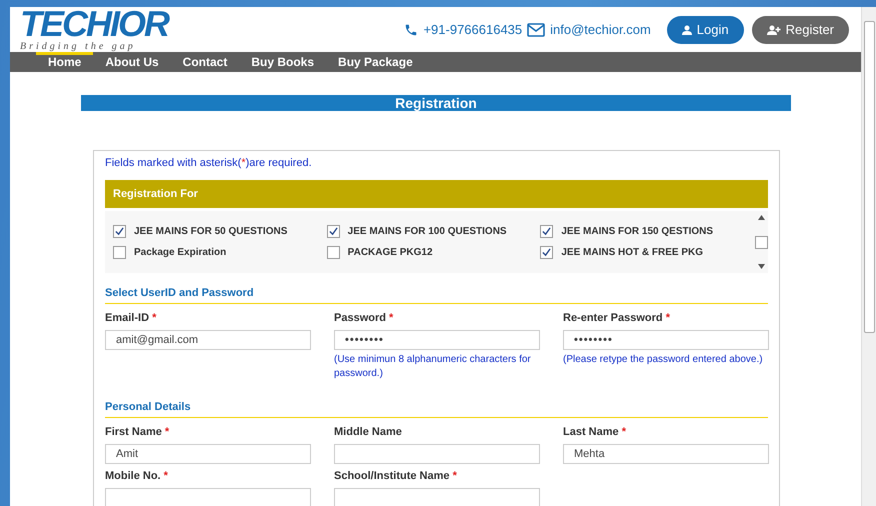 The width and height of the screenshot is (876, 506). I want to click on package-label: PACKAGE PKG12, so click(390, 252).